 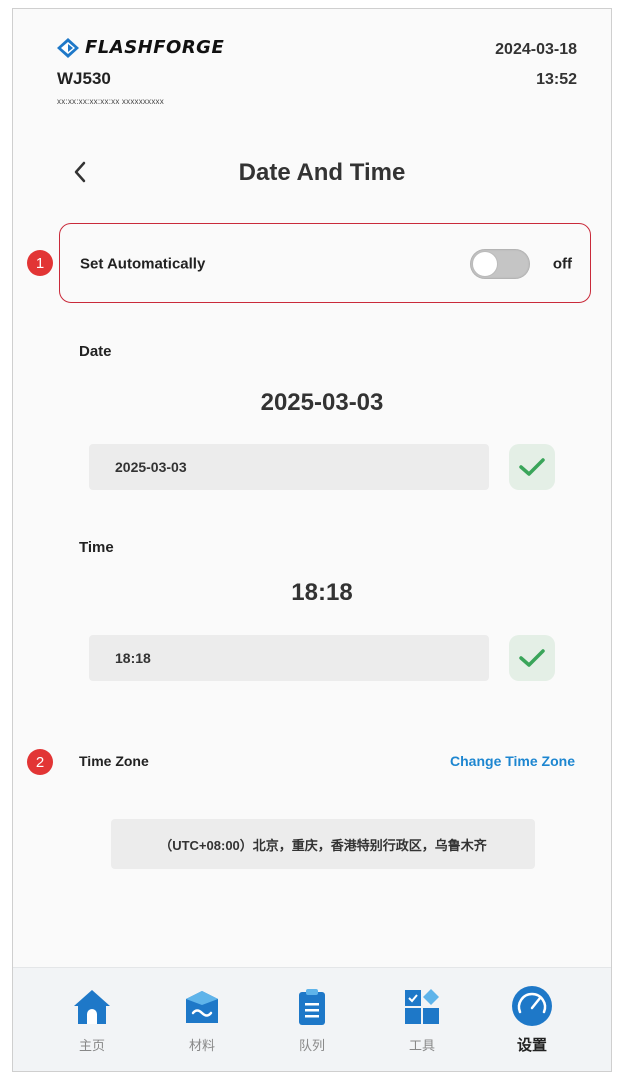 I want to click on brand-logo: FLASHFORGE, so click(x=140, y=47).